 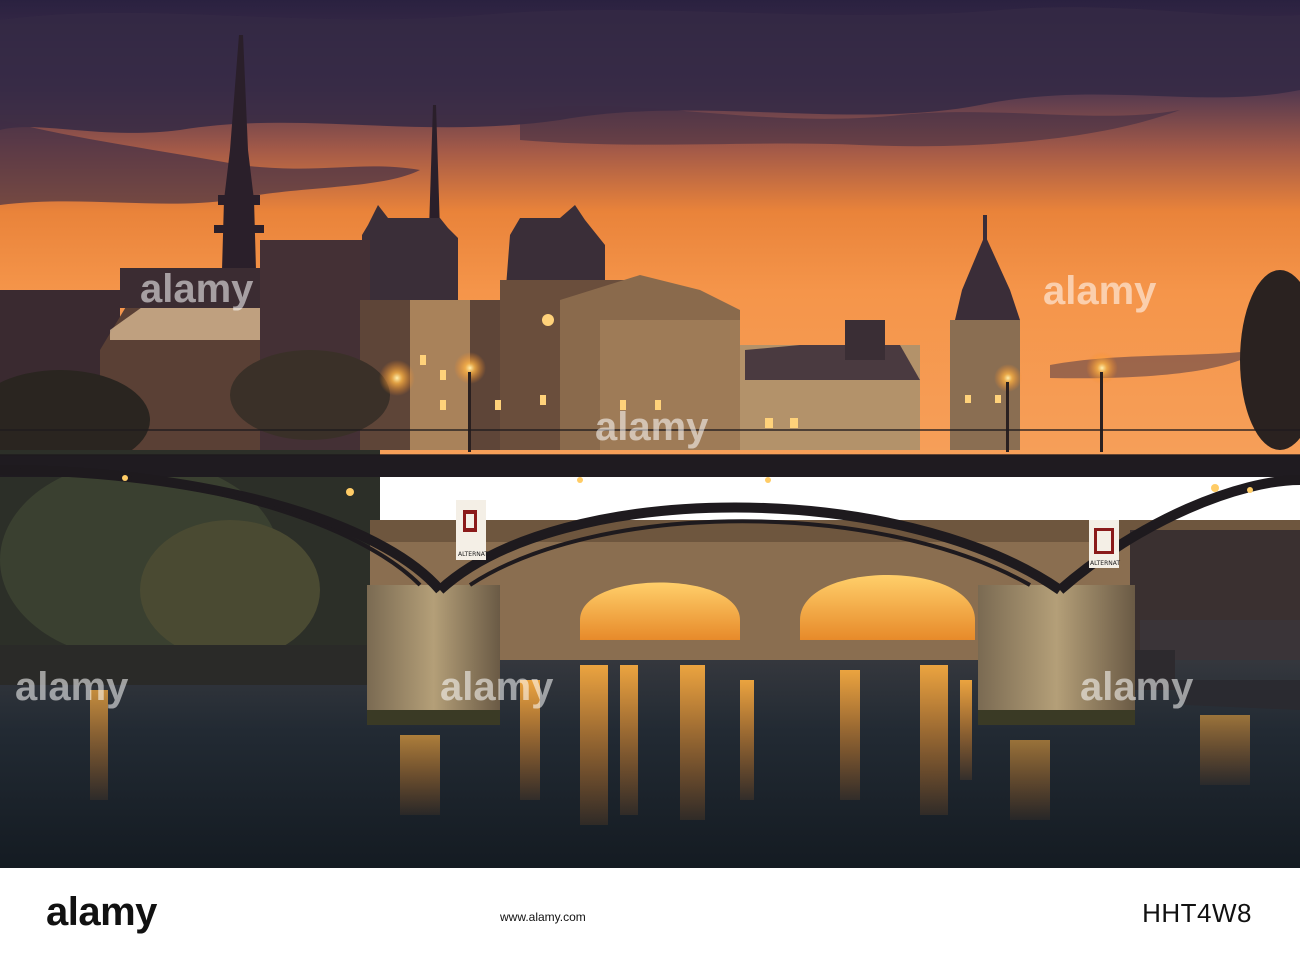 What do you see at coordinates (1105, 563) in the screenshot?
I see `sign-right-text: ALTERNAT` at bounding box center [1105, 563].